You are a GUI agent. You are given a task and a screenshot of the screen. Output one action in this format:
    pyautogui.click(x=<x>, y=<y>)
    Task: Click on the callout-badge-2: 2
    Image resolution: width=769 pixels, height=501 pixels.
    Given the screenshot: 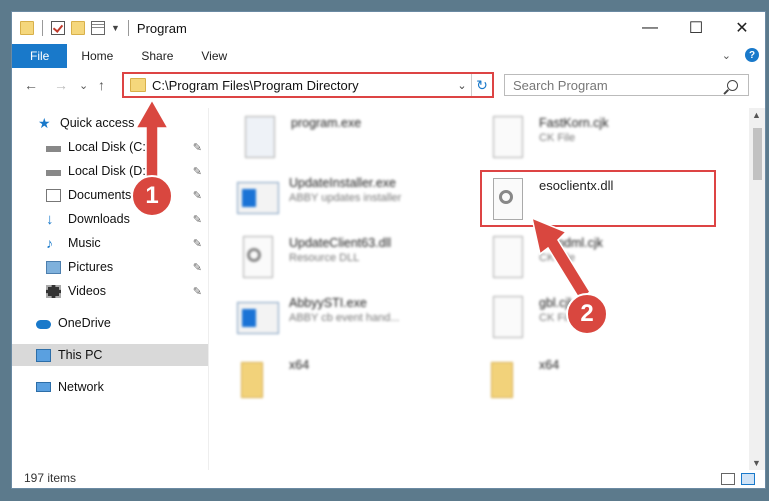 What is the action you would take?
    pyautogui.click(x=587, y=314)
    